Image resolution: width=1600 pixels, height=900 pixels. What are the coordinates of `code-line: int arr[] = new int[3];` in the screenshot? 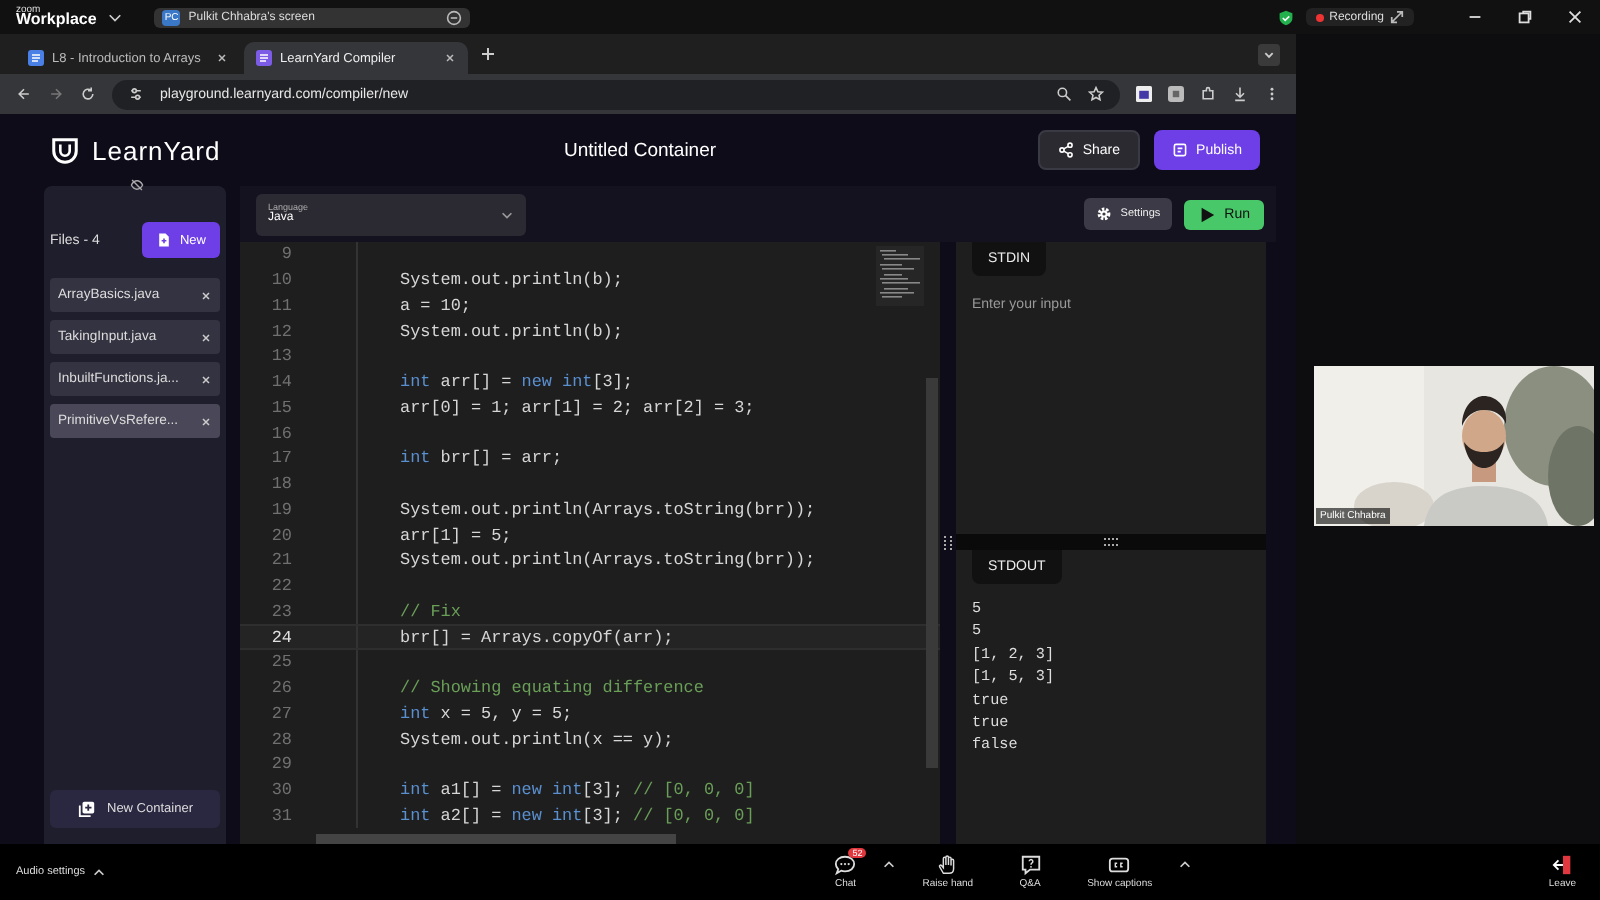 It's located at (516, 382).